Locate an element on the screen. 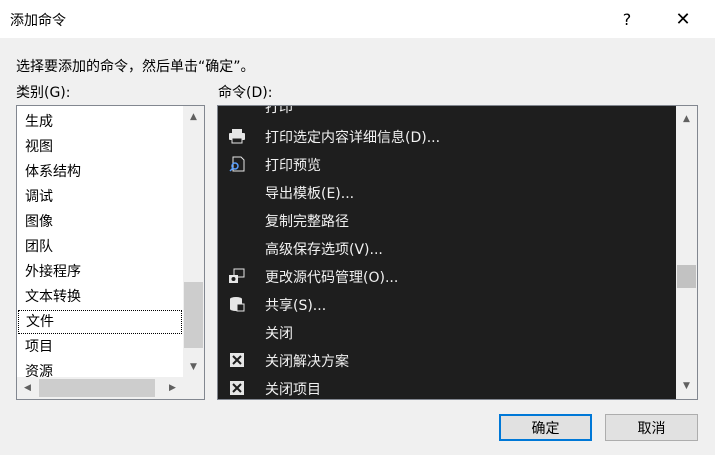  share-database-icon is located at coordinates (237, 304).